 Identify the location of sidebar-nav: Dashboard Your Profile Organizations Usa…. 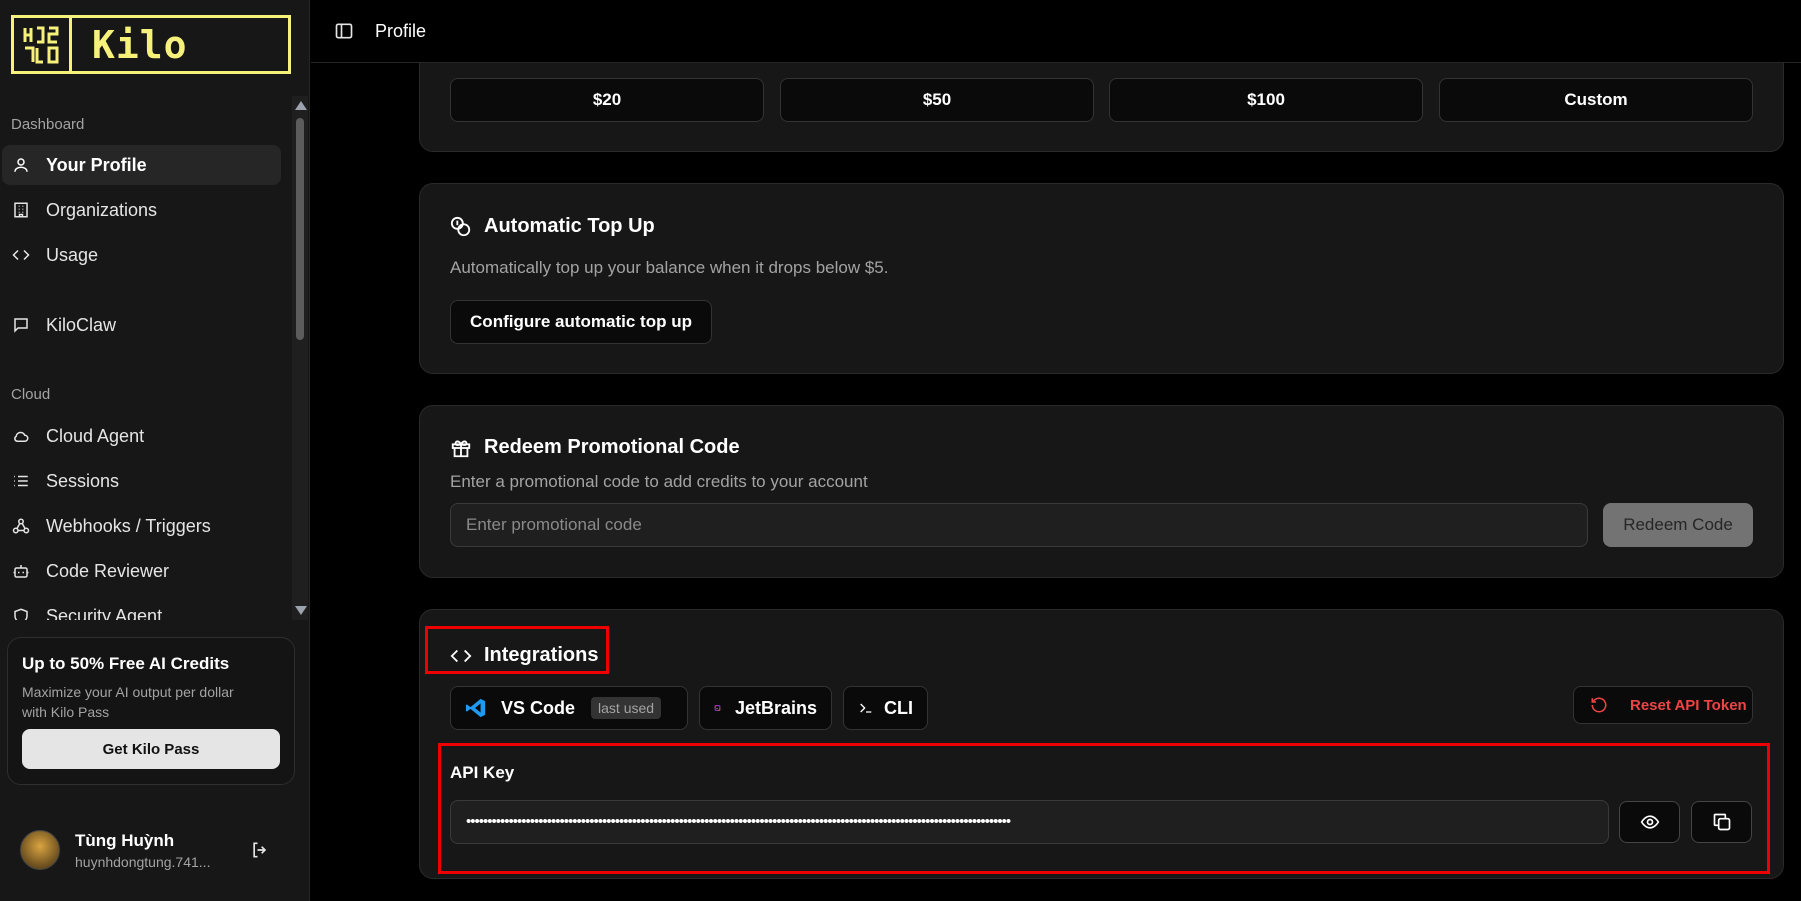
(146, 360).